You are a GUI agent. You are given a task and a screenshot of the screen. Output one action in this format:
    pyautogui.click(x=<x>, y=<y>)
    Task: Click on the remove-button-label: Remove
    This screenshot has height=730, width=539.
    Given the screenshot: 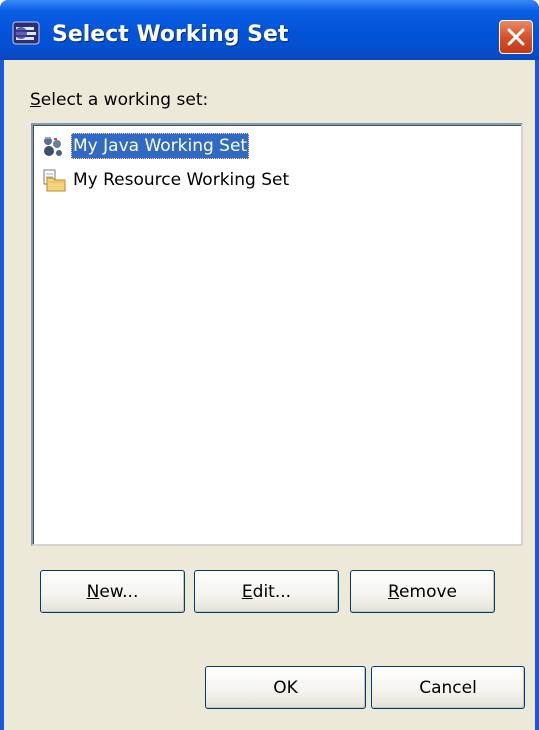 What is the action you would take?
    pyautogui.click(x=422, y=591)
    